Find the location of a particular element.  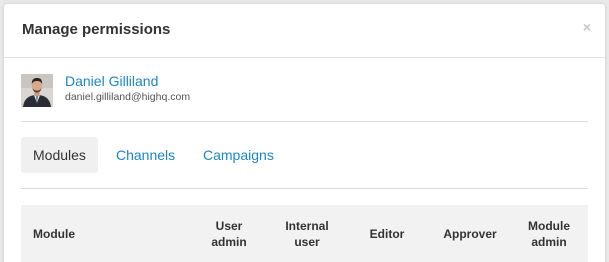

tab-channels: Channels is located at coordinates (145, 155).